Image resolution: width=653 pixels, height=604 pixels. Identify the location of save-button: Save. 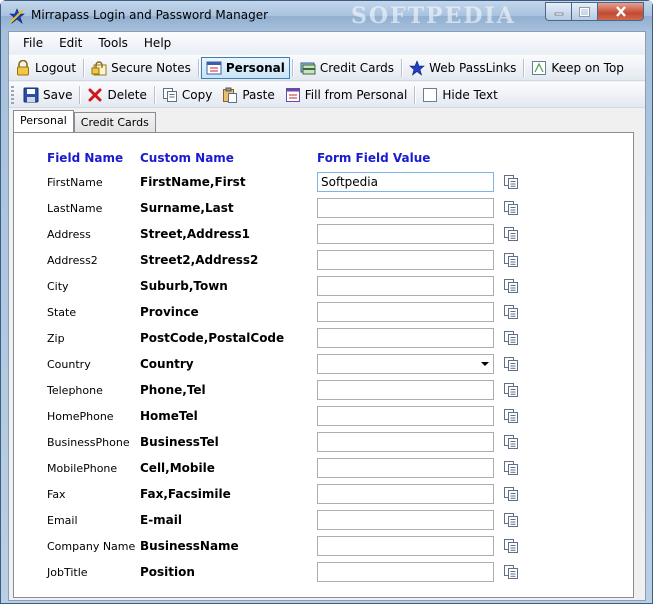
(47, 95).